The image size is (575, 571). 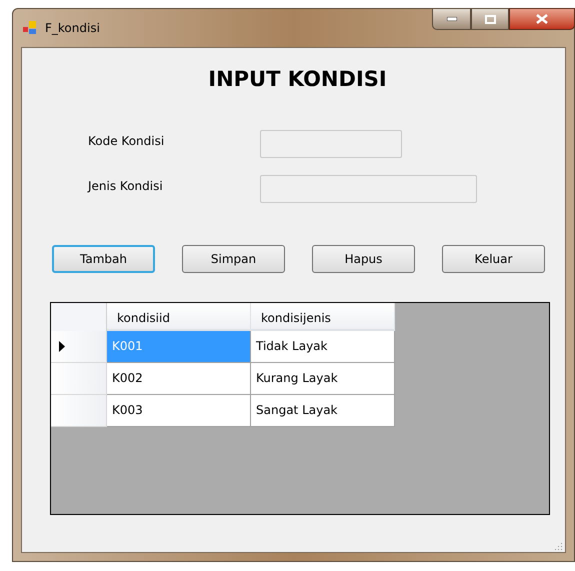 What do you see at coordinates (323, 346) in the screenshot?
I see `table-cell: Tidak Layak` at bounding box center [323, 346].